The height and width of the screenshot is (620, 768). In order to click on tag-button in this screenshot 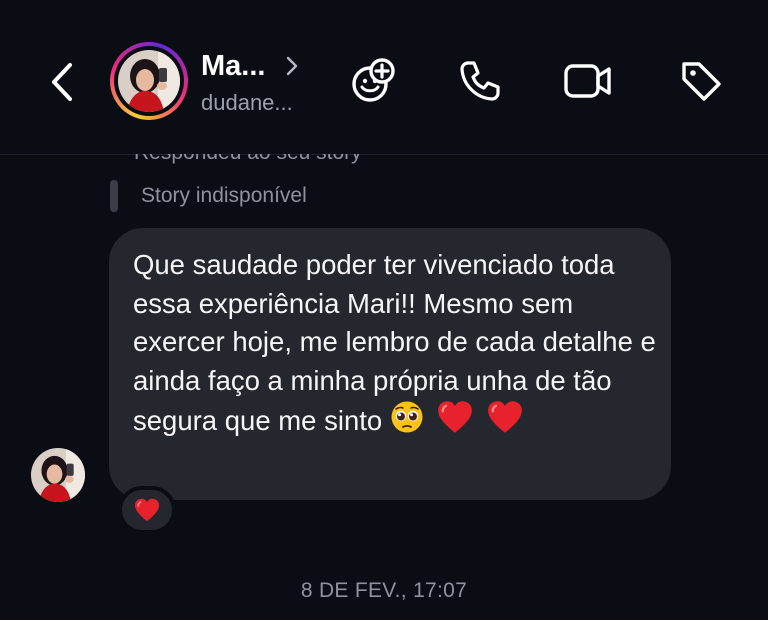, I will do `click(701, 81)`.